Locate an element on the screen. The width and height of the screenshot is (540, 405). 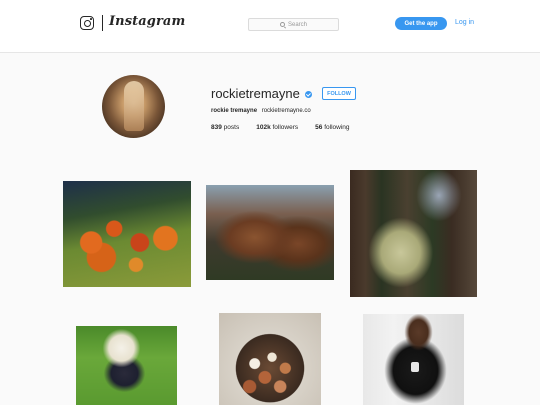
search-input: Search is located at coordinates (293, 24).